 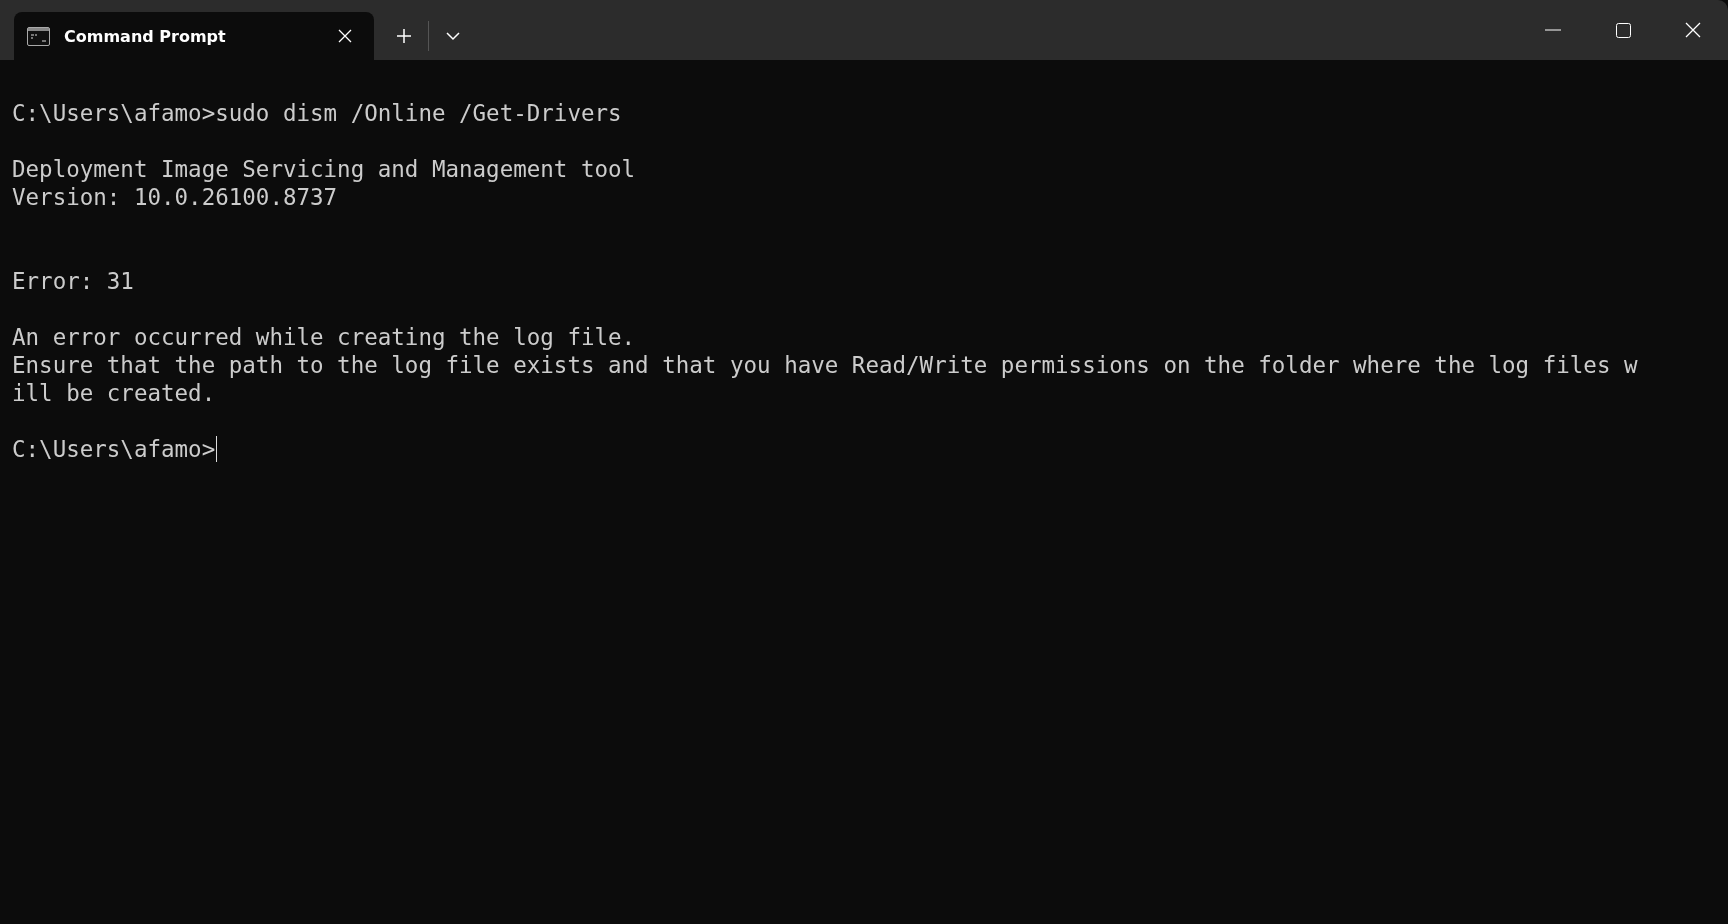 I want to click on terminal-icon, so click(x=38, y=36).